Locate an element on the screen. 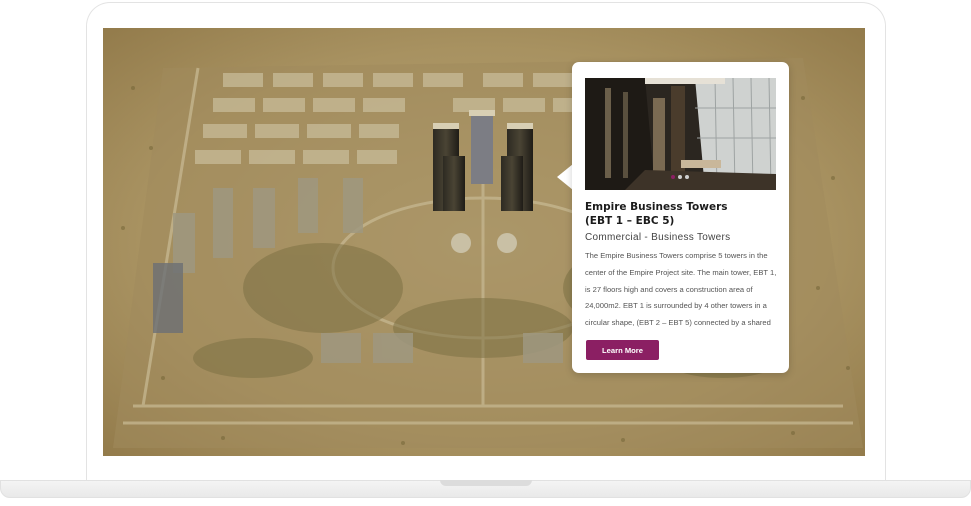  slider-dots is located at coordinates (680, 177).